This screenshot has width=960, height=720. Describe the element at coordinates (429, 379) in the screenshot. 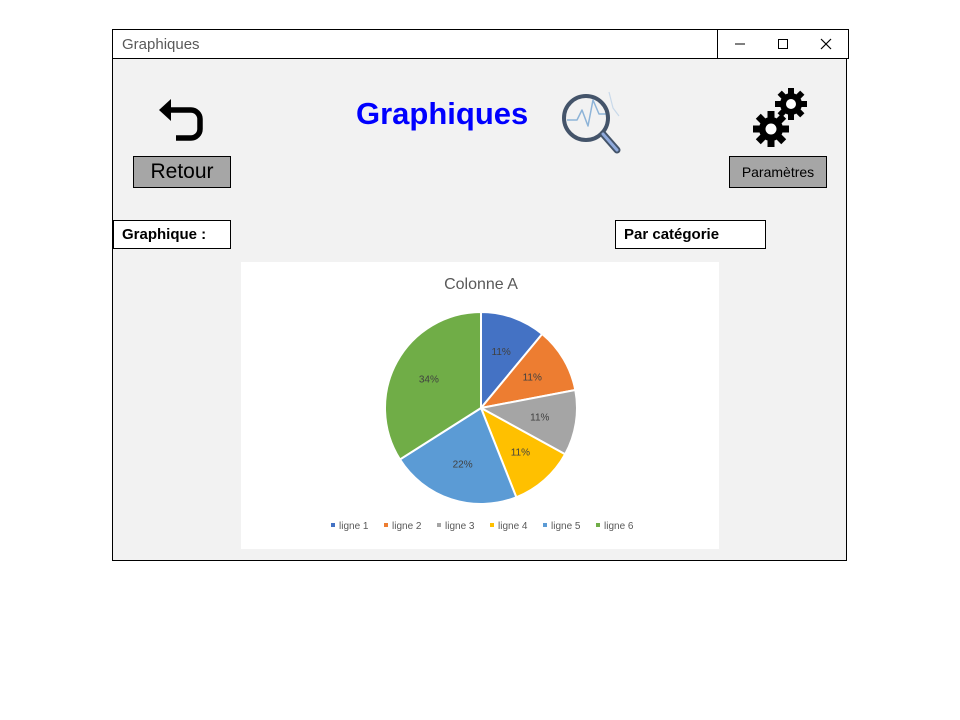

I see `slice-data-label: 34%` at that location.